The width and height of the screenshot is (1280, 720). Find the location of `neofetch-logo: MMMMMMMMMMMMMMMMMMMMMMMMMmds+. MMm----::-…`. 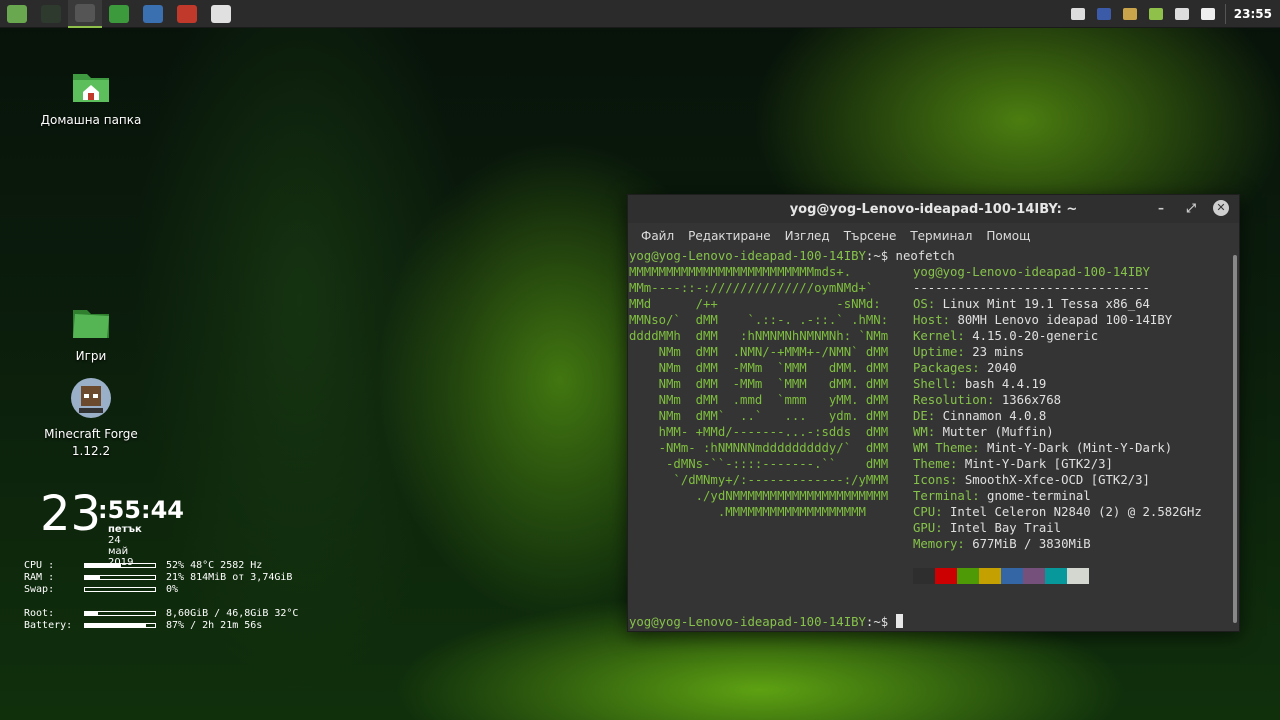

neofetch-logo: MMMMMMMMMMMMMMMMMMMMMMMMMmds+. MMm----::-… is located at coordinates (758, 392).